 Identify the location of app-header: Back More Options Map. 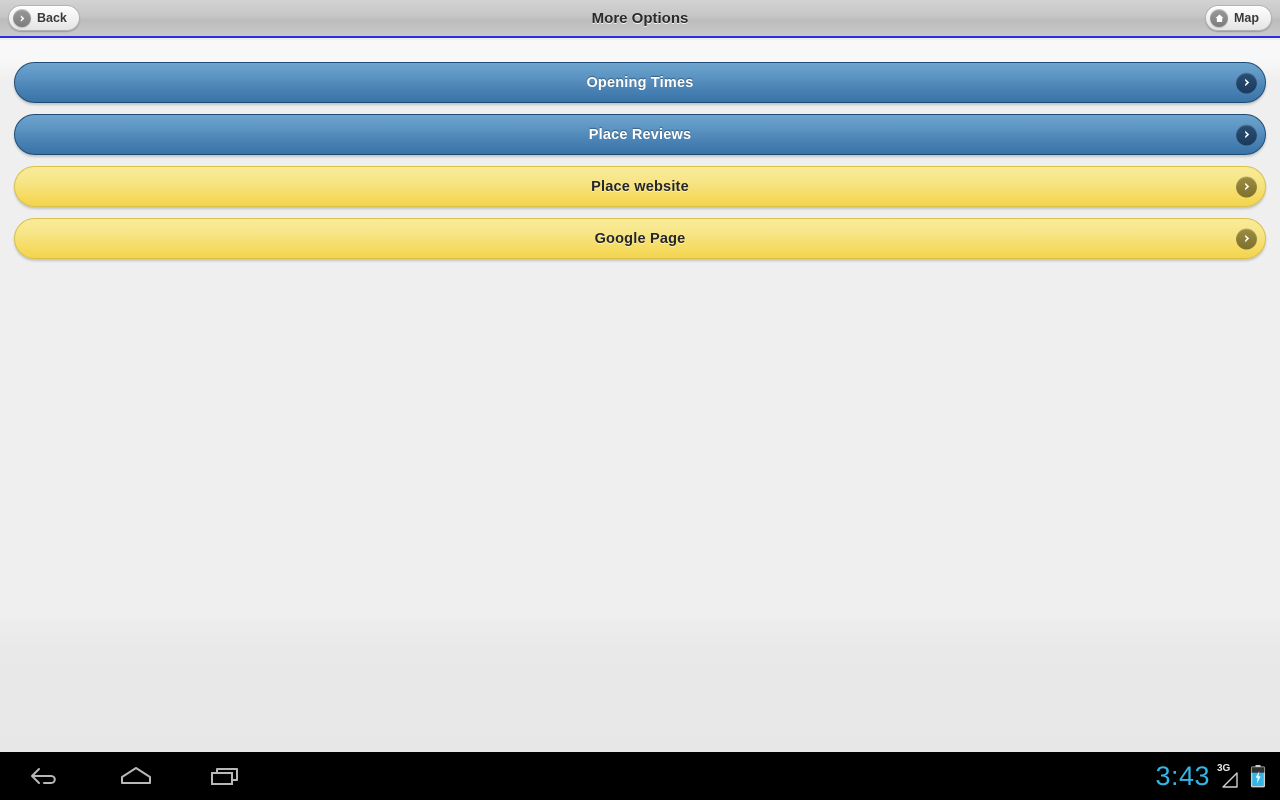
(640, 19).